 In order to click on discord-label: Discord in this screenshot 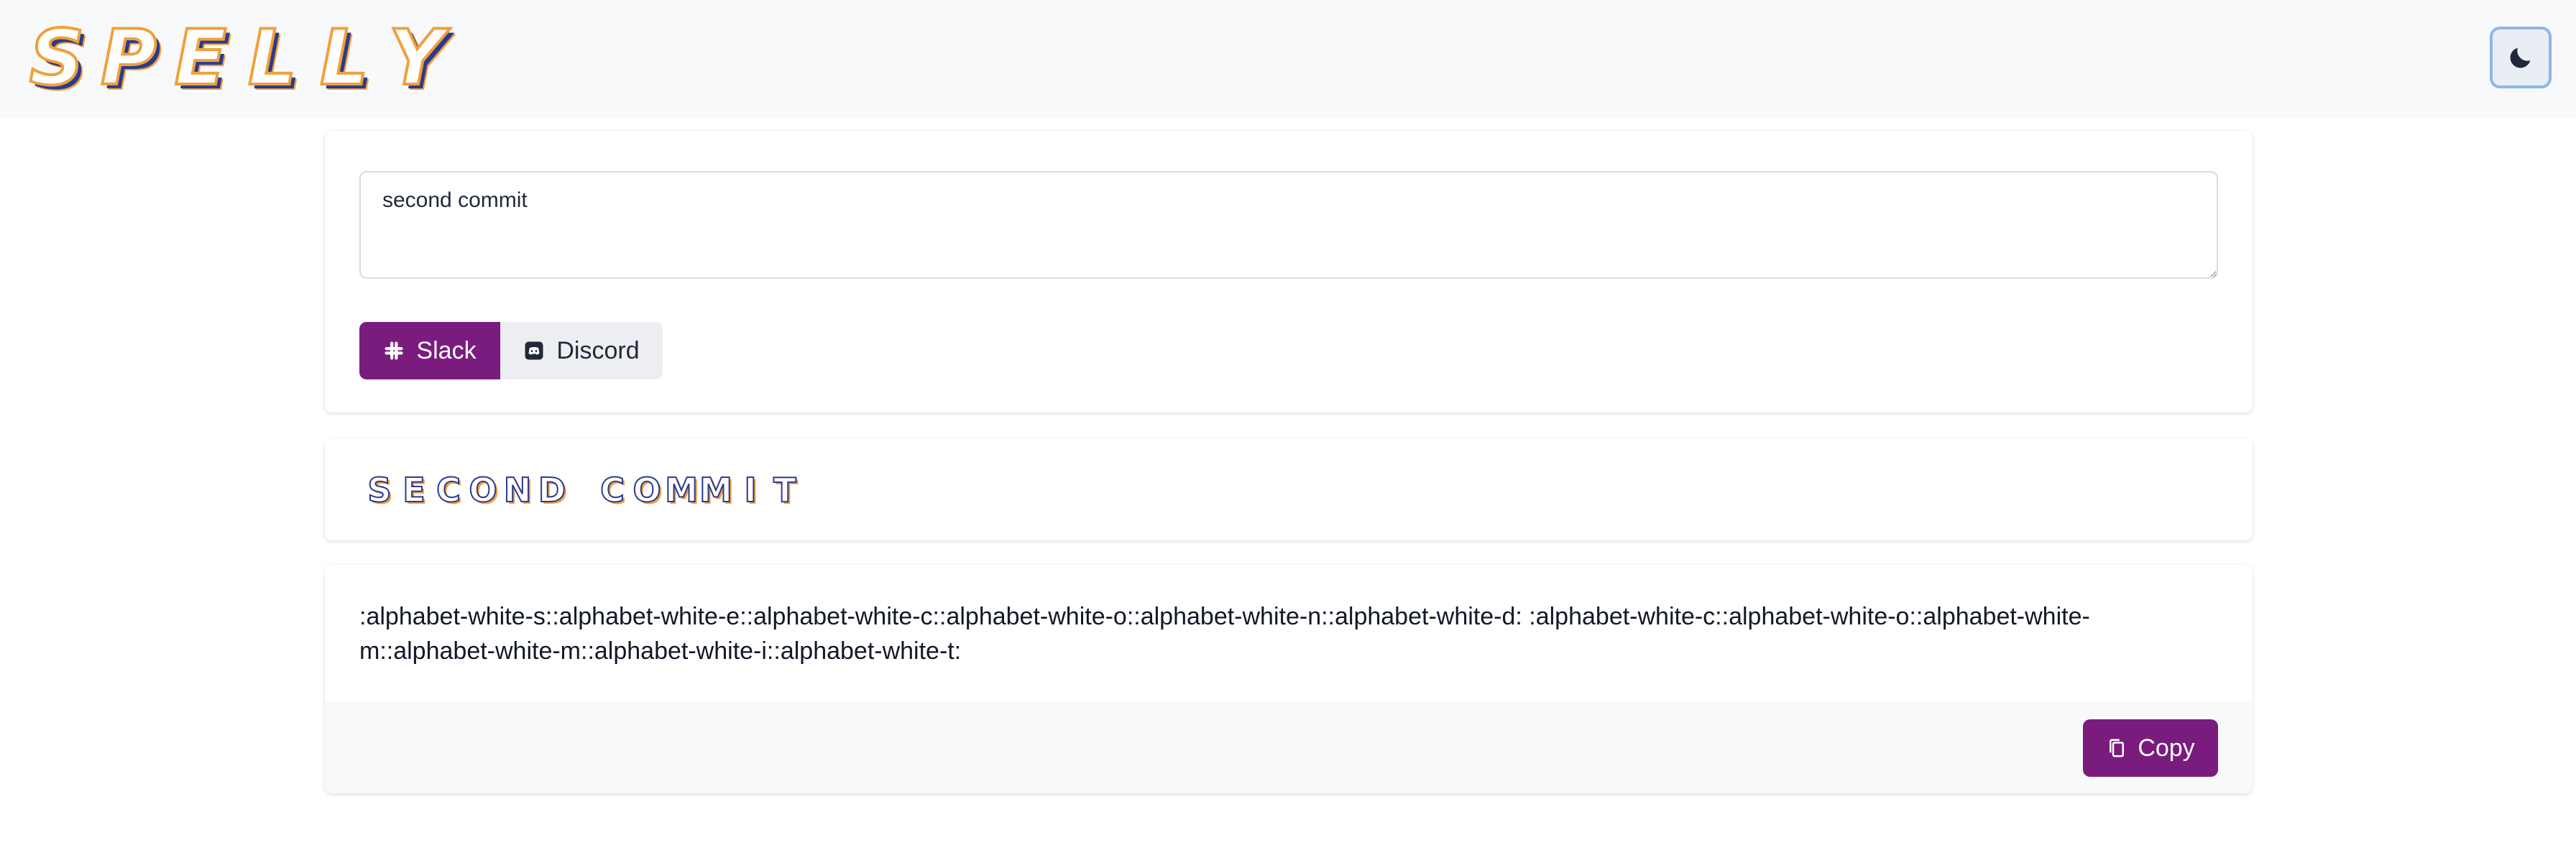, I will do `click(598, 350)`.